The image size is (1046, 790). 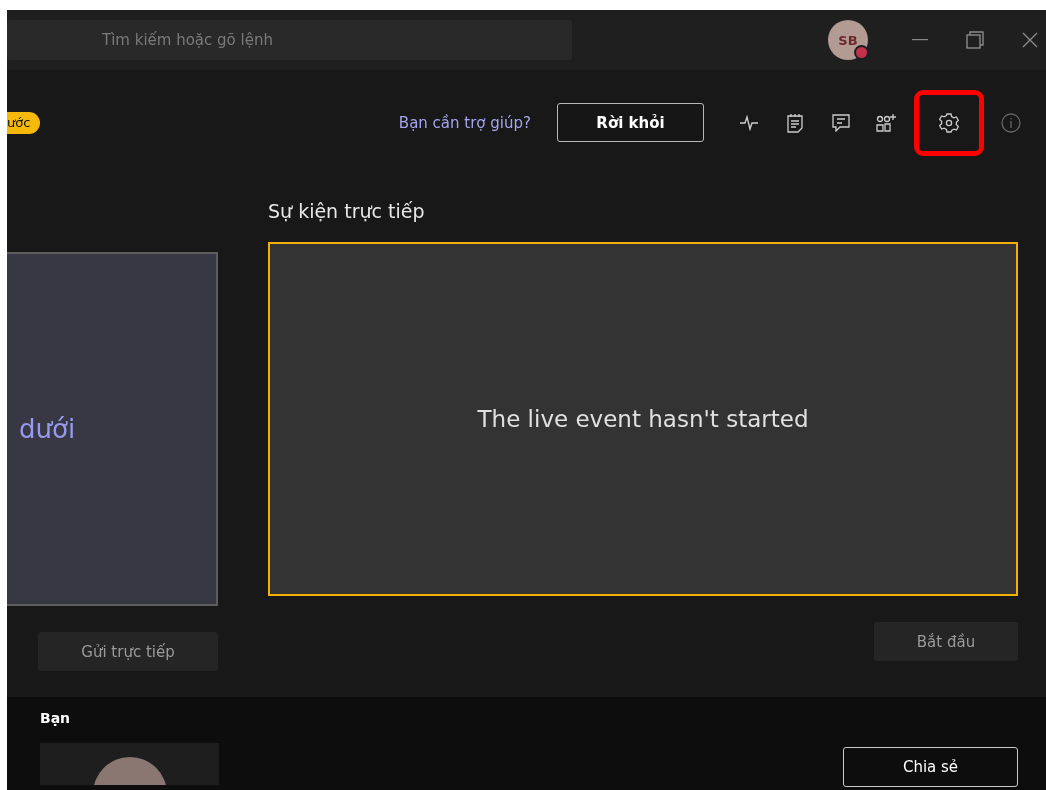 What do you see at coordinates (464, 122) in the screenshot?
I see `help-link: Bạn cần trợ giúp?` at bounding box center [464, 122].